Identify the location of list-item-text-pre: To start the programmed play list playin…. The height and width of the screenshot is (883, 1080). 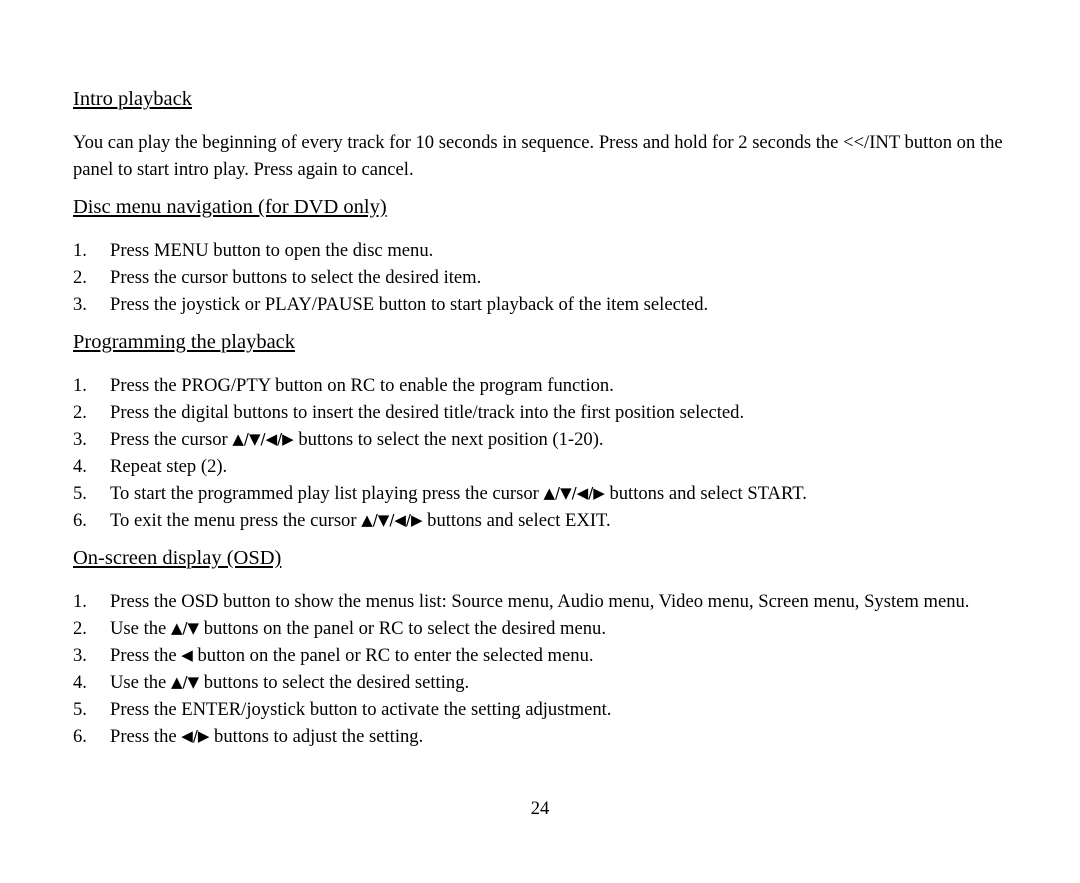
(327, 493).